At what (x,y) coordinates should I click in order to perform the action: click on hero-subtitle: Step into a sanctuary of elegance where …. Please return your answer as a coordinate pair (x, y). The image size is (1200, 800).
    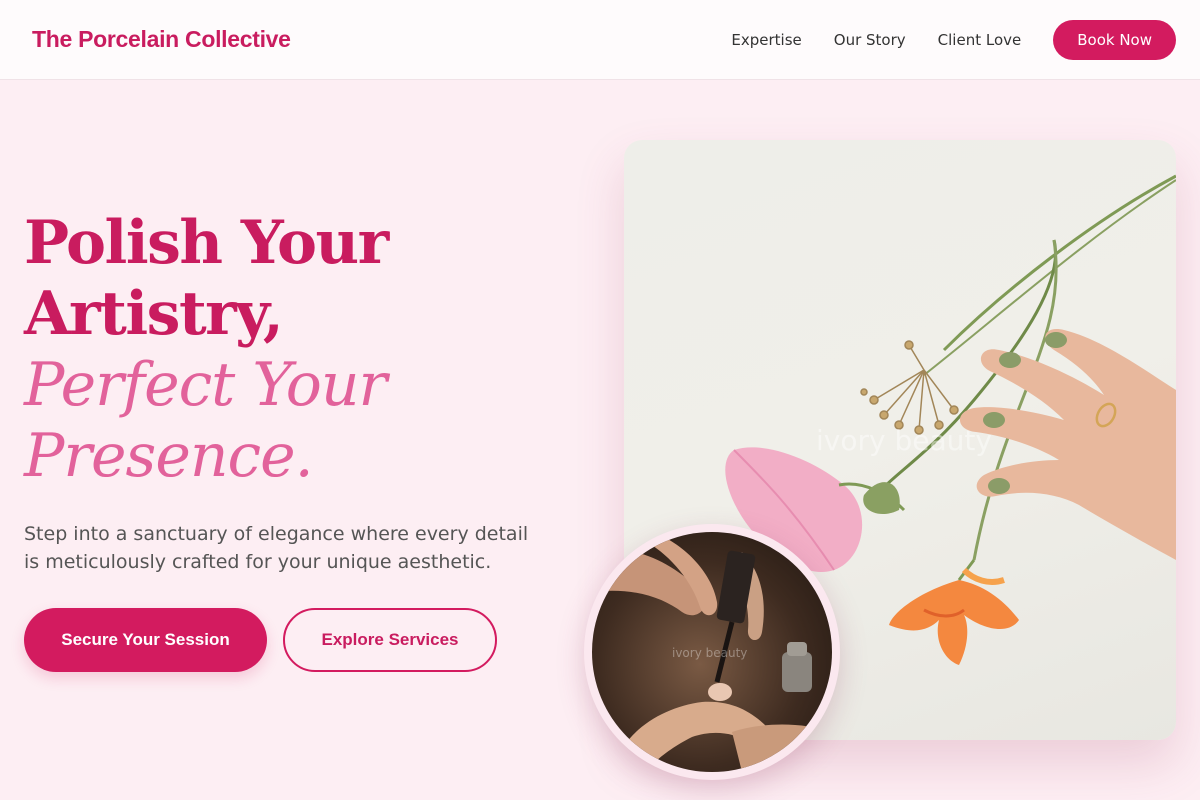
    Looking at the image, I should click on (276, 548).